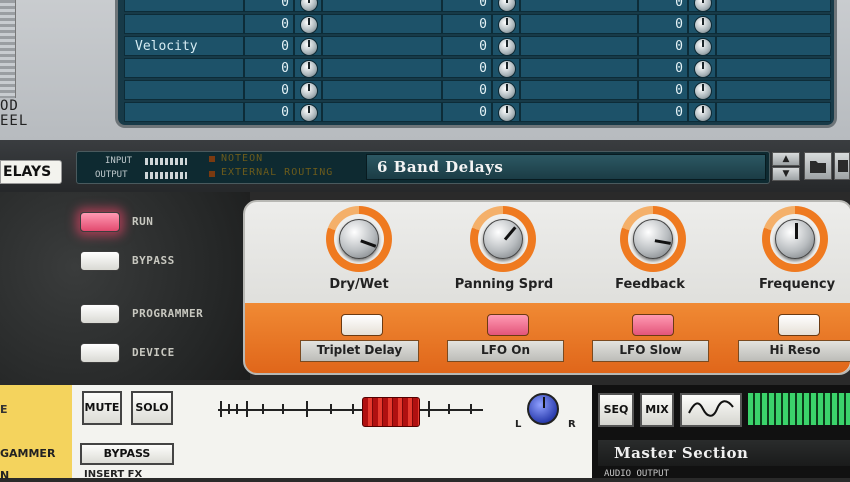  Describe the element at coordinates (797, 284) in the screenshot. I see `frequency-label: Frequency` at that location.